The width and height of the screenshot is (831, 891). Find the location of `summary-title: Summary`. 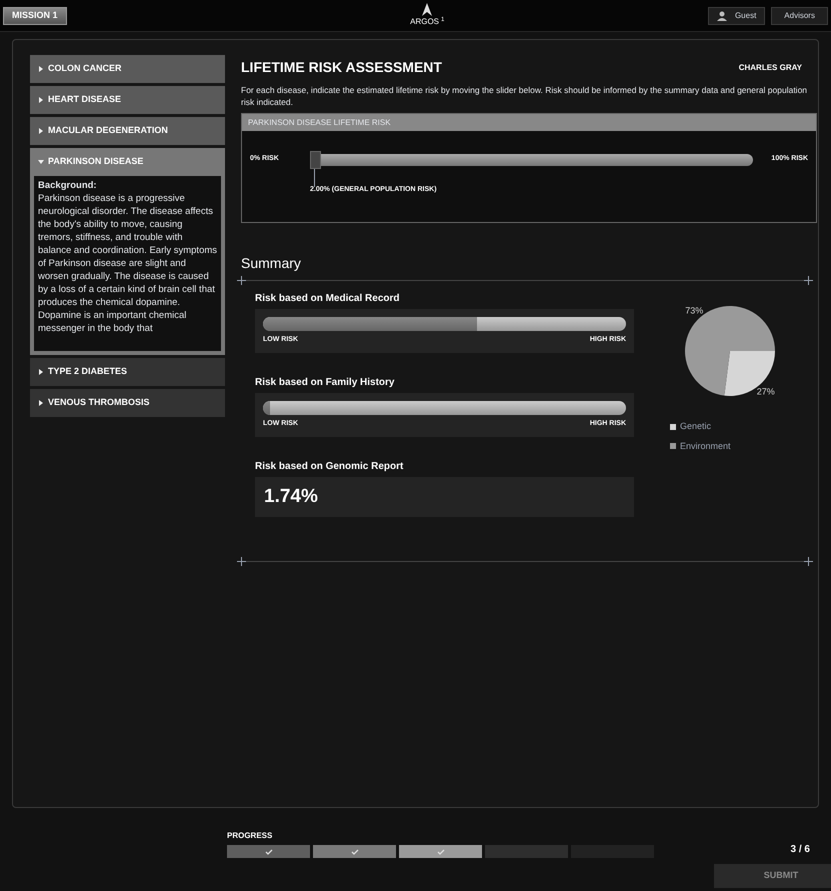

summary-title: Summary is located at coordinates (271, 263).